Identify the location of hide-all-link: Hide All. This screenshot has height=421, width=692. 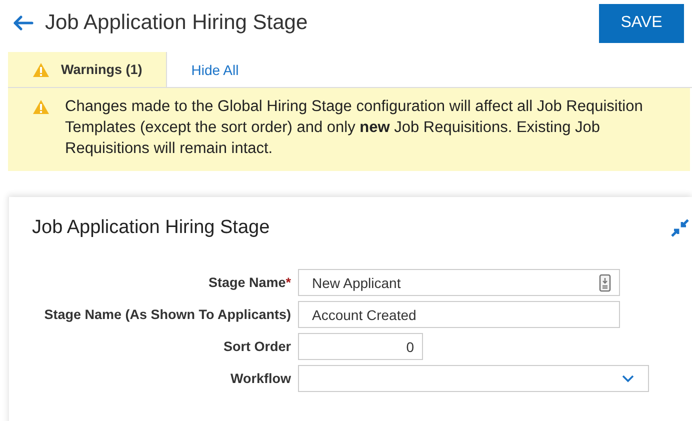
(215, 69).